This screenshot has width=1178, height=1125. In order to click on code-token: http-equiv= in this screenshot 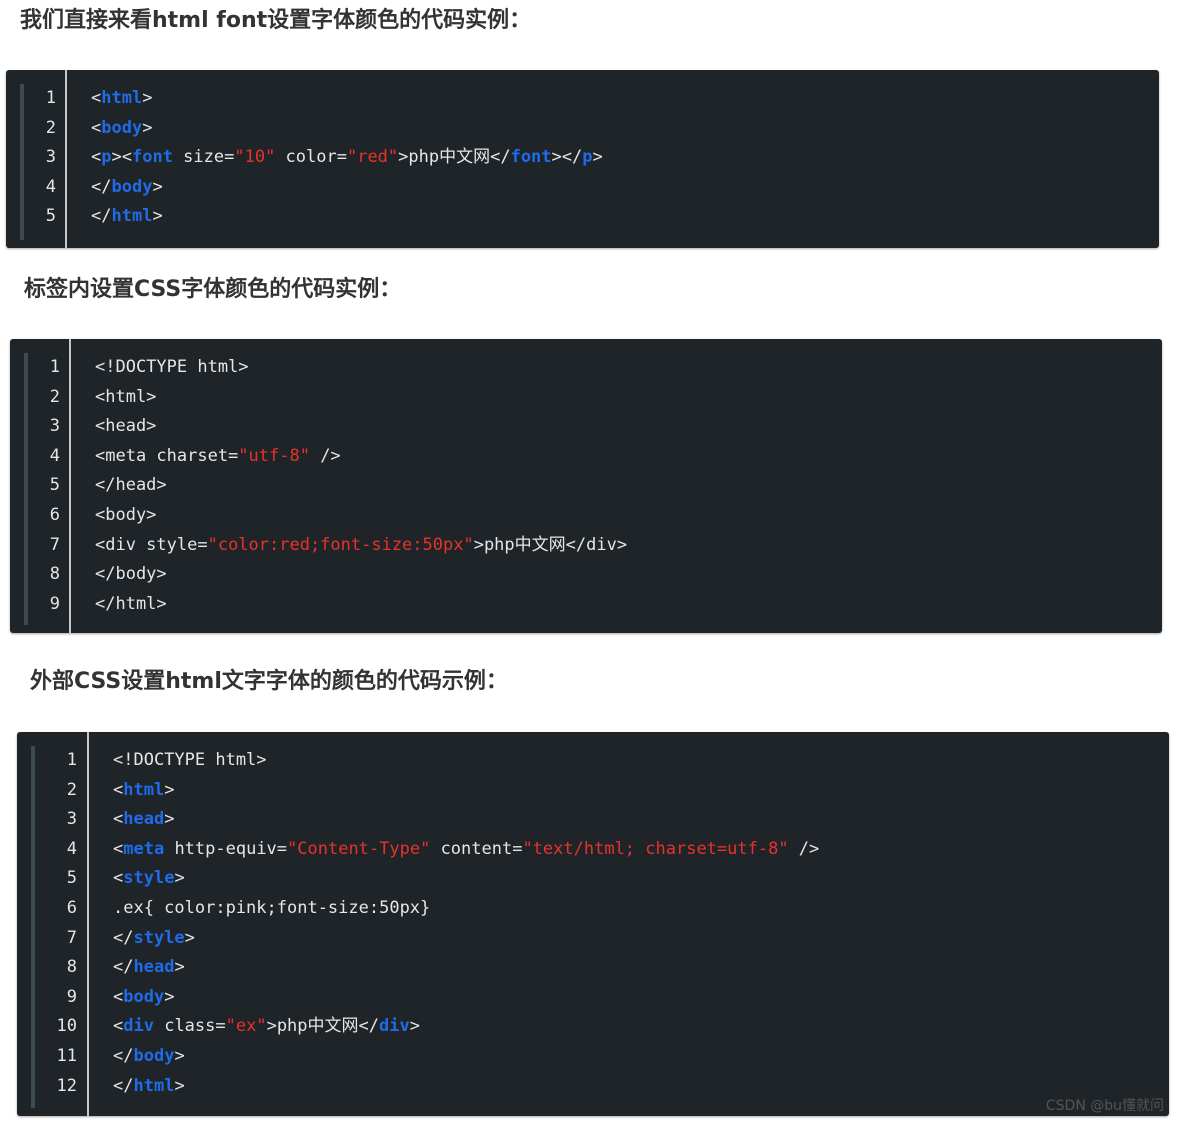, I will do `click(226, 848)`.